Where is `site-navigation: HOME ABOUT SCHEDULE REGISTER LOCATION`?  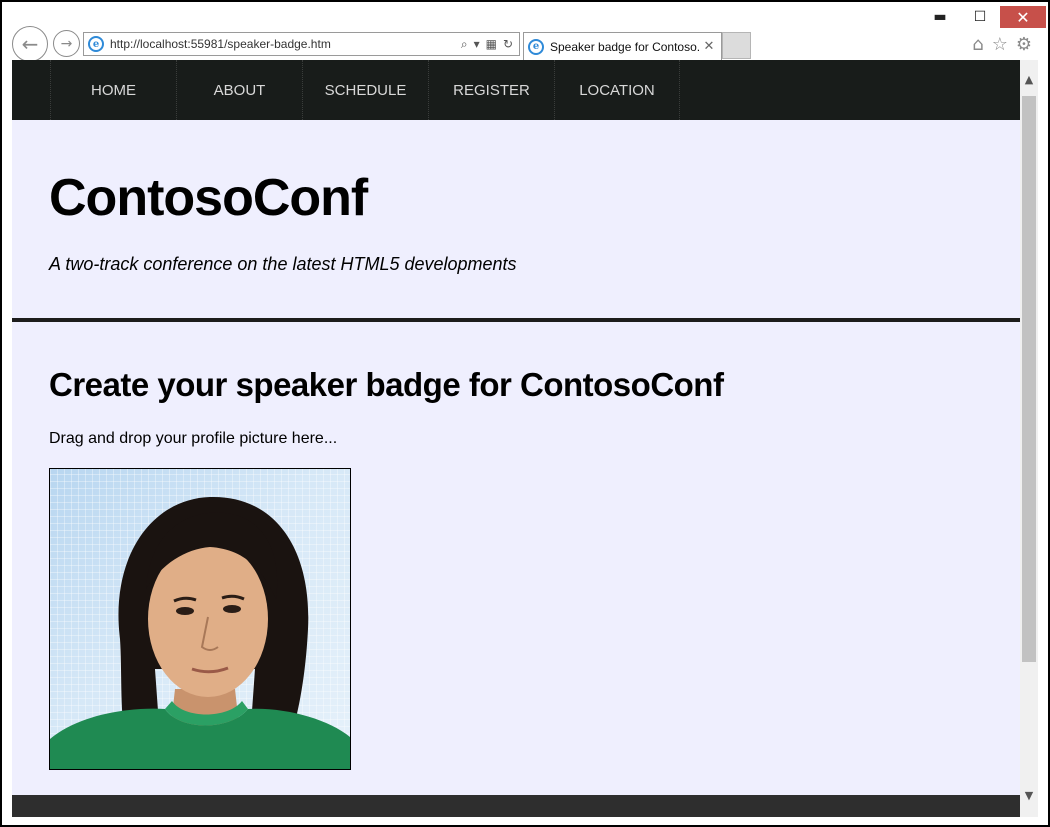
site-navigation: HOME ABOUT SCHEDULE REGISTER LOCATION is located at coordinates (516, 90).